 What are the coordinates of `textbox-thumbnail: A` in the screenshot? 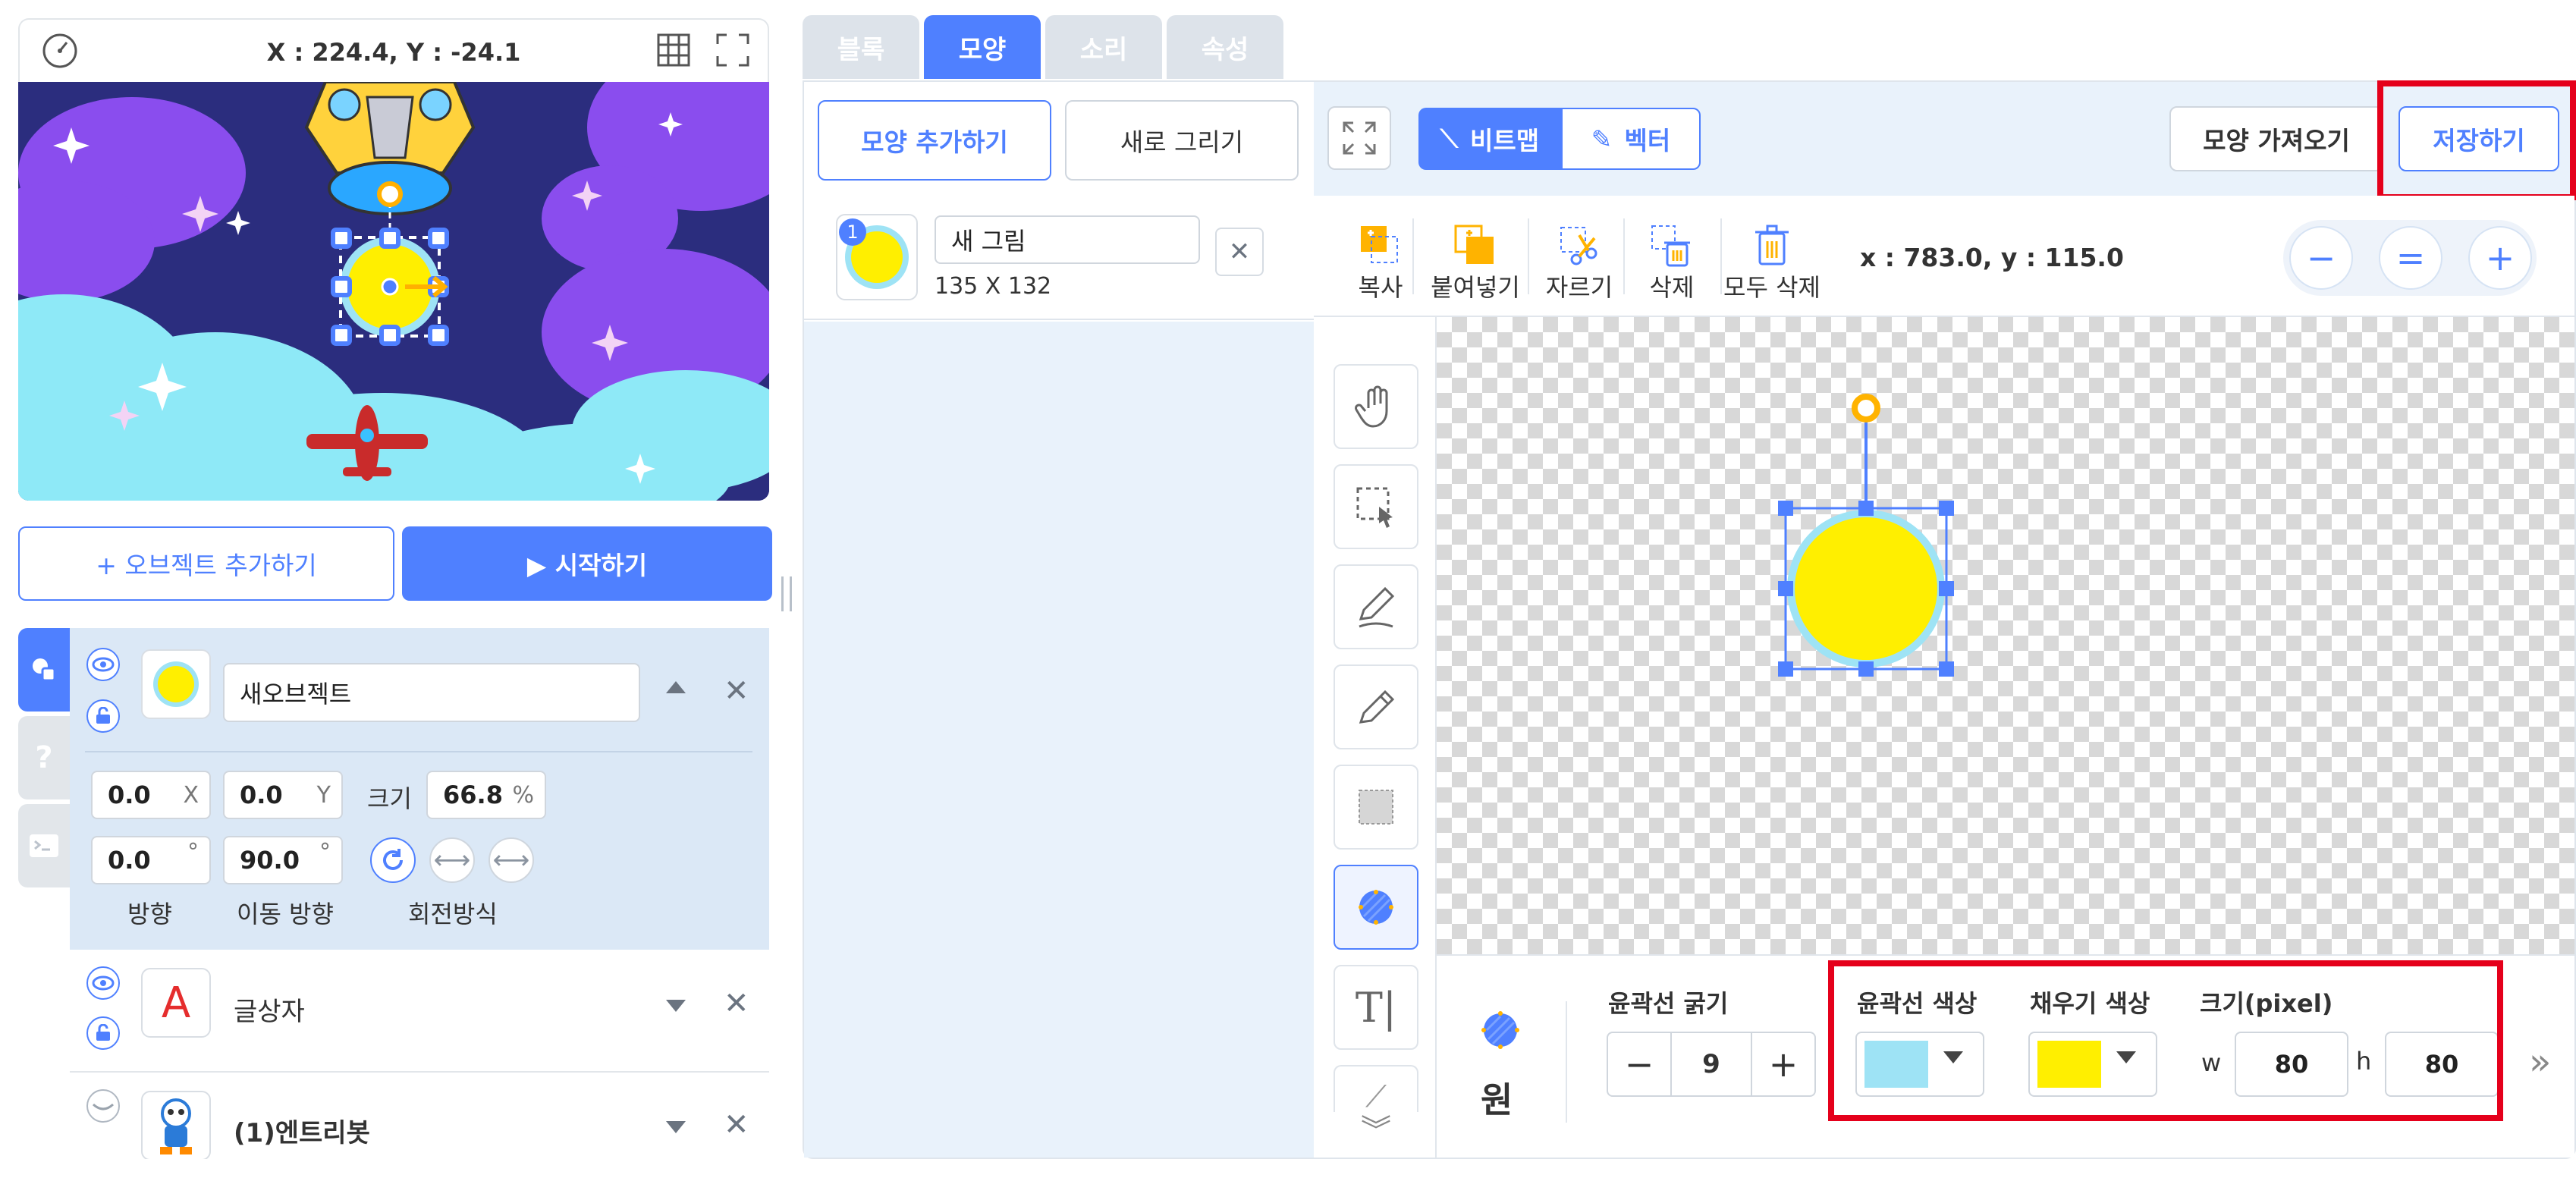 It's located at (176, 1003).